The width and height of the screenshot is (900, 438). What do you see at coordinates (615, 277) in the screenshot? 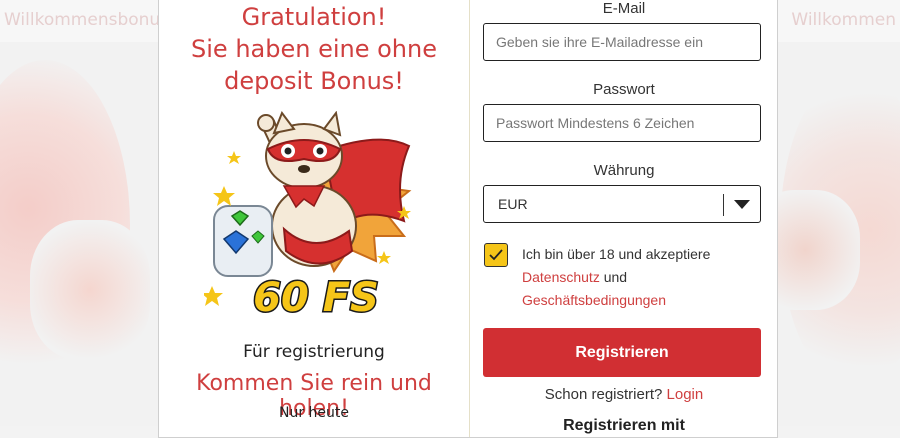
I see `and-text: und` at bounding box center [615, 277].